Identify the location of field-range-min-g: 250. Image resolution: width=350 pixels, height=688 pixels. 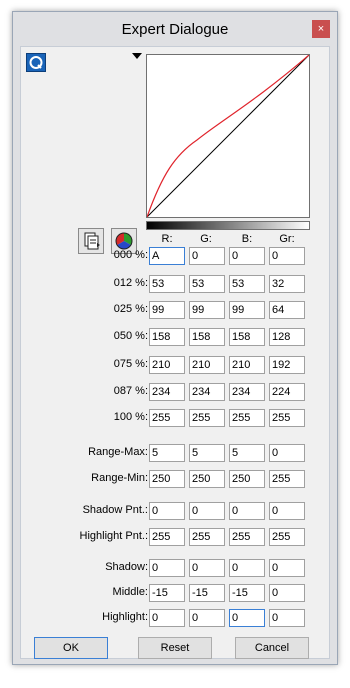
(207, 479).